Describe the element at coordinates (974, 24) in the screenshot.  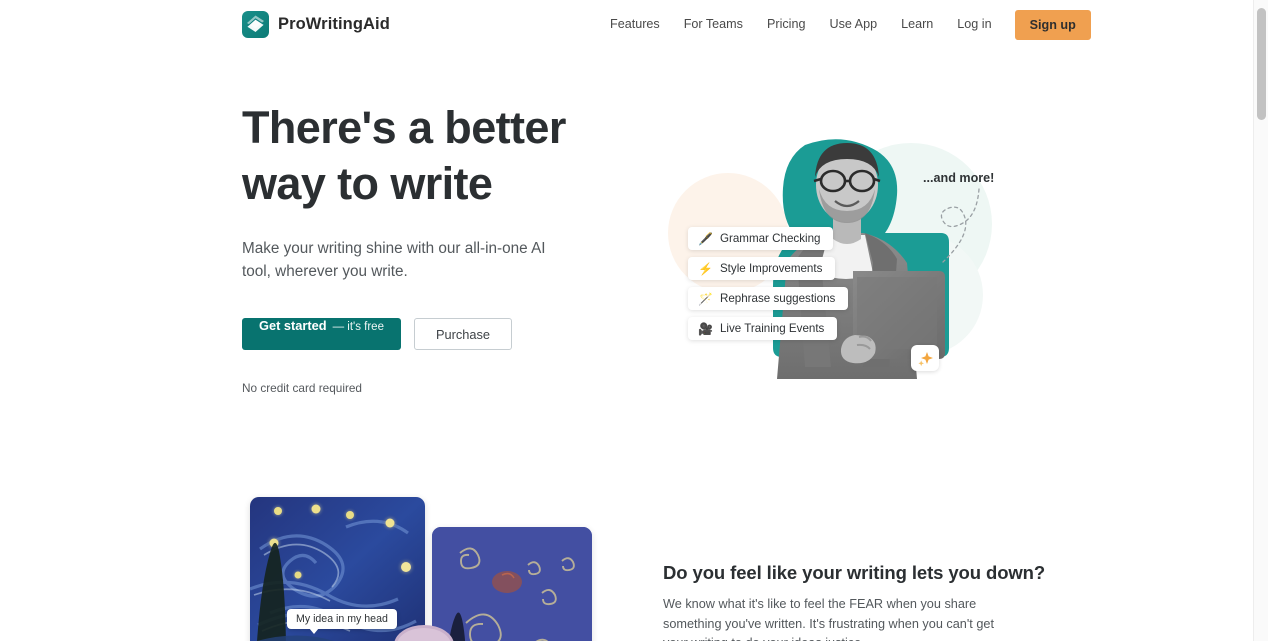
I see `nav-item-log-in: Log in` at that location.